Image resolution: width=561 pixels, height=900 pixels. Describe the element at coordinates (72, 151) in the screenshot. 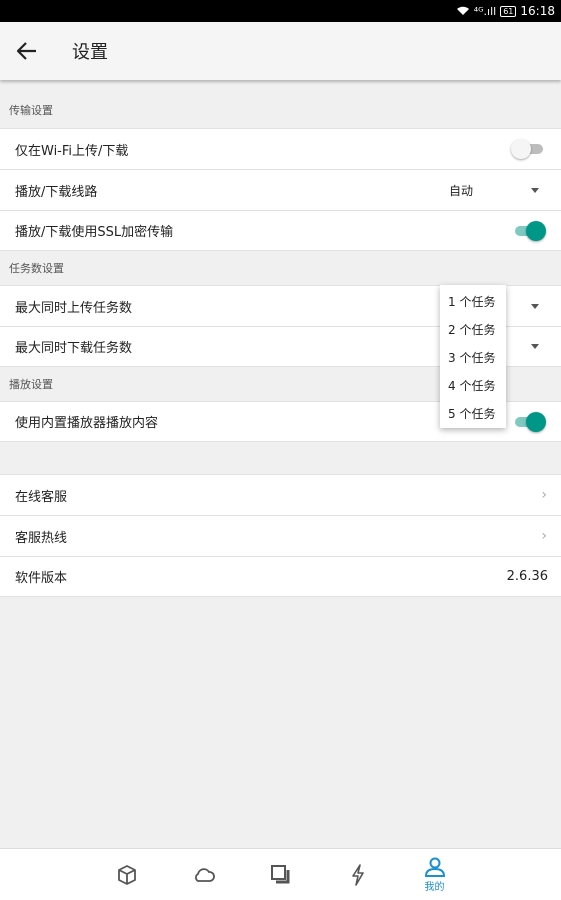

I see `wifi-only-label: 仅在Wi-Fi上传/下载` at that location.